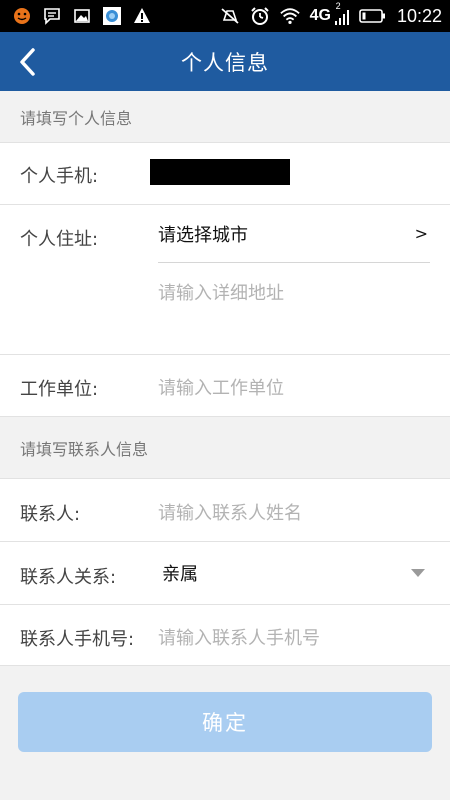 Image resolution: width=450 pixels, height=800 pixels. Describe the element at coordinates (418, 573) in the screenshot. I see `dropdown-arrow-icon` at that location.